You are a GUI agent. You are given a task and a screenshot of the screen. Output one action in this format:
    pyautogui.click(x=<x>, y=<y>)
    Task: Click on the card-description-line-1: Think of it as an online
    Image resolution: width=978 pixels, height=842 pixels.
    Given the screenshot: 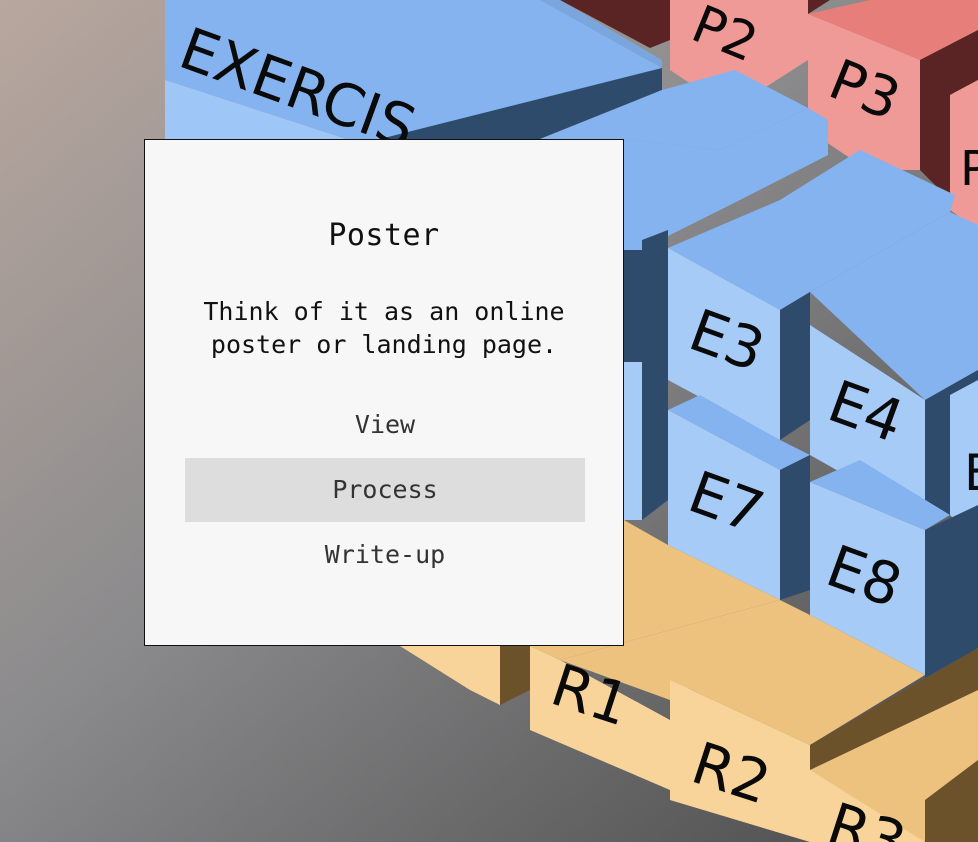 What is the action you would take?
    pyautogui.click(x=384, y=311)
    